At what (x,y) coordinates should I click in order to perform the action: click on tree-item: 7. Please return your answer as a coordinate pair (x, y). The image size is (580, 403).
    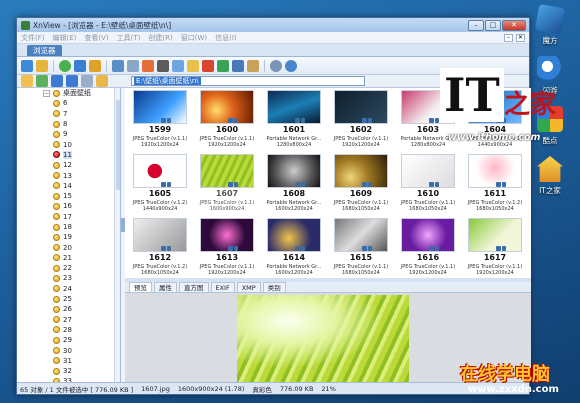
    Looking at the image, I should click on (68, 114).